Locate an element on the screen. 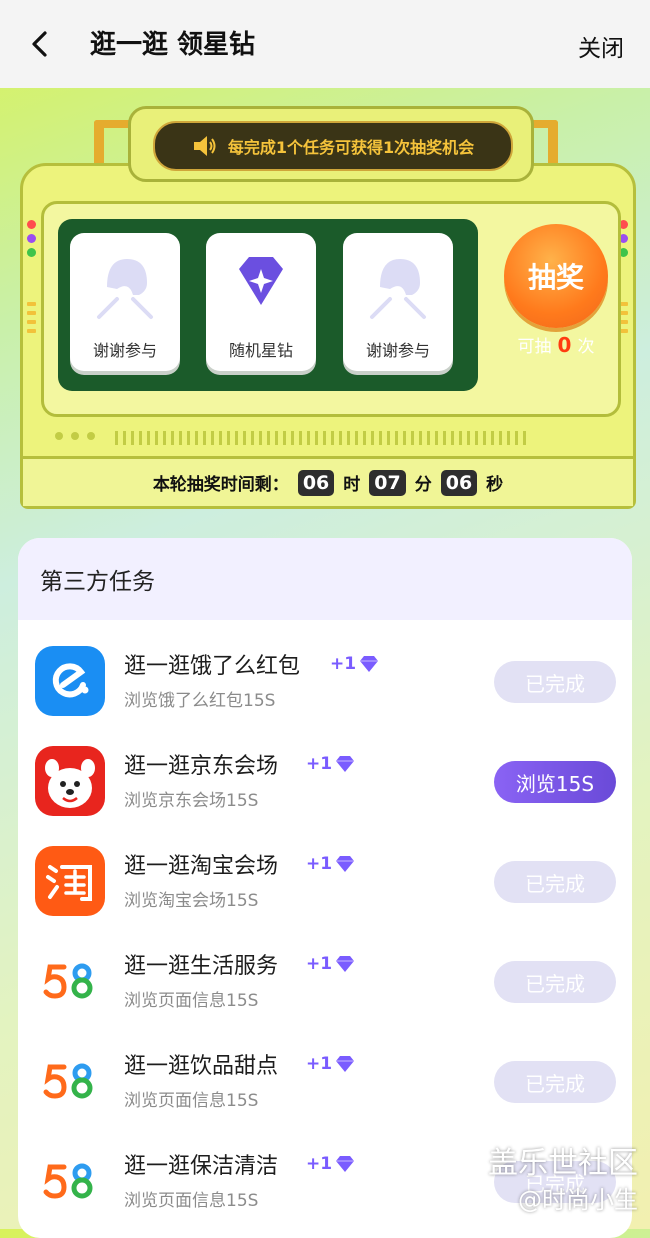 The image size is (650, 1238). task-row: 逛一逛淘宝会场 +1 浏览淘宝会场15S 已完成 is located at coordinates (325, 888).